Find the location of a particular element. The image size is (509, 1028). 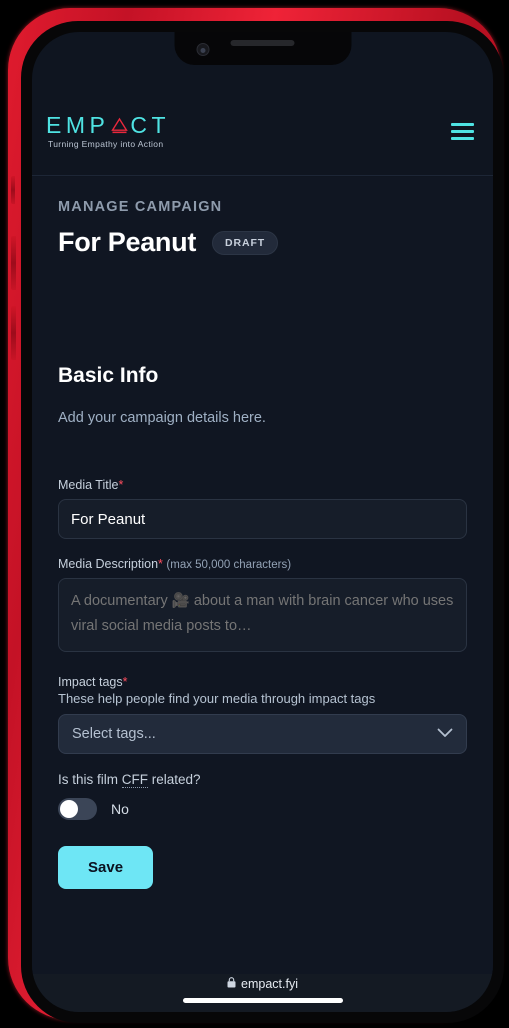

media-title-label-text: Media Title is located at coordinates (88, 485).